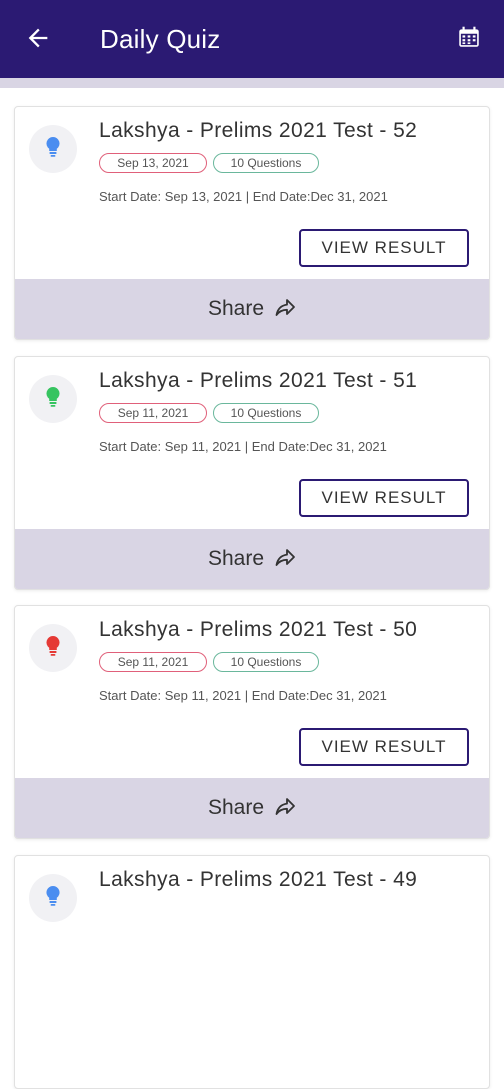 This screenshot has height=1089, width=504. I want to click on app-bar-divider, so click(252, 83).